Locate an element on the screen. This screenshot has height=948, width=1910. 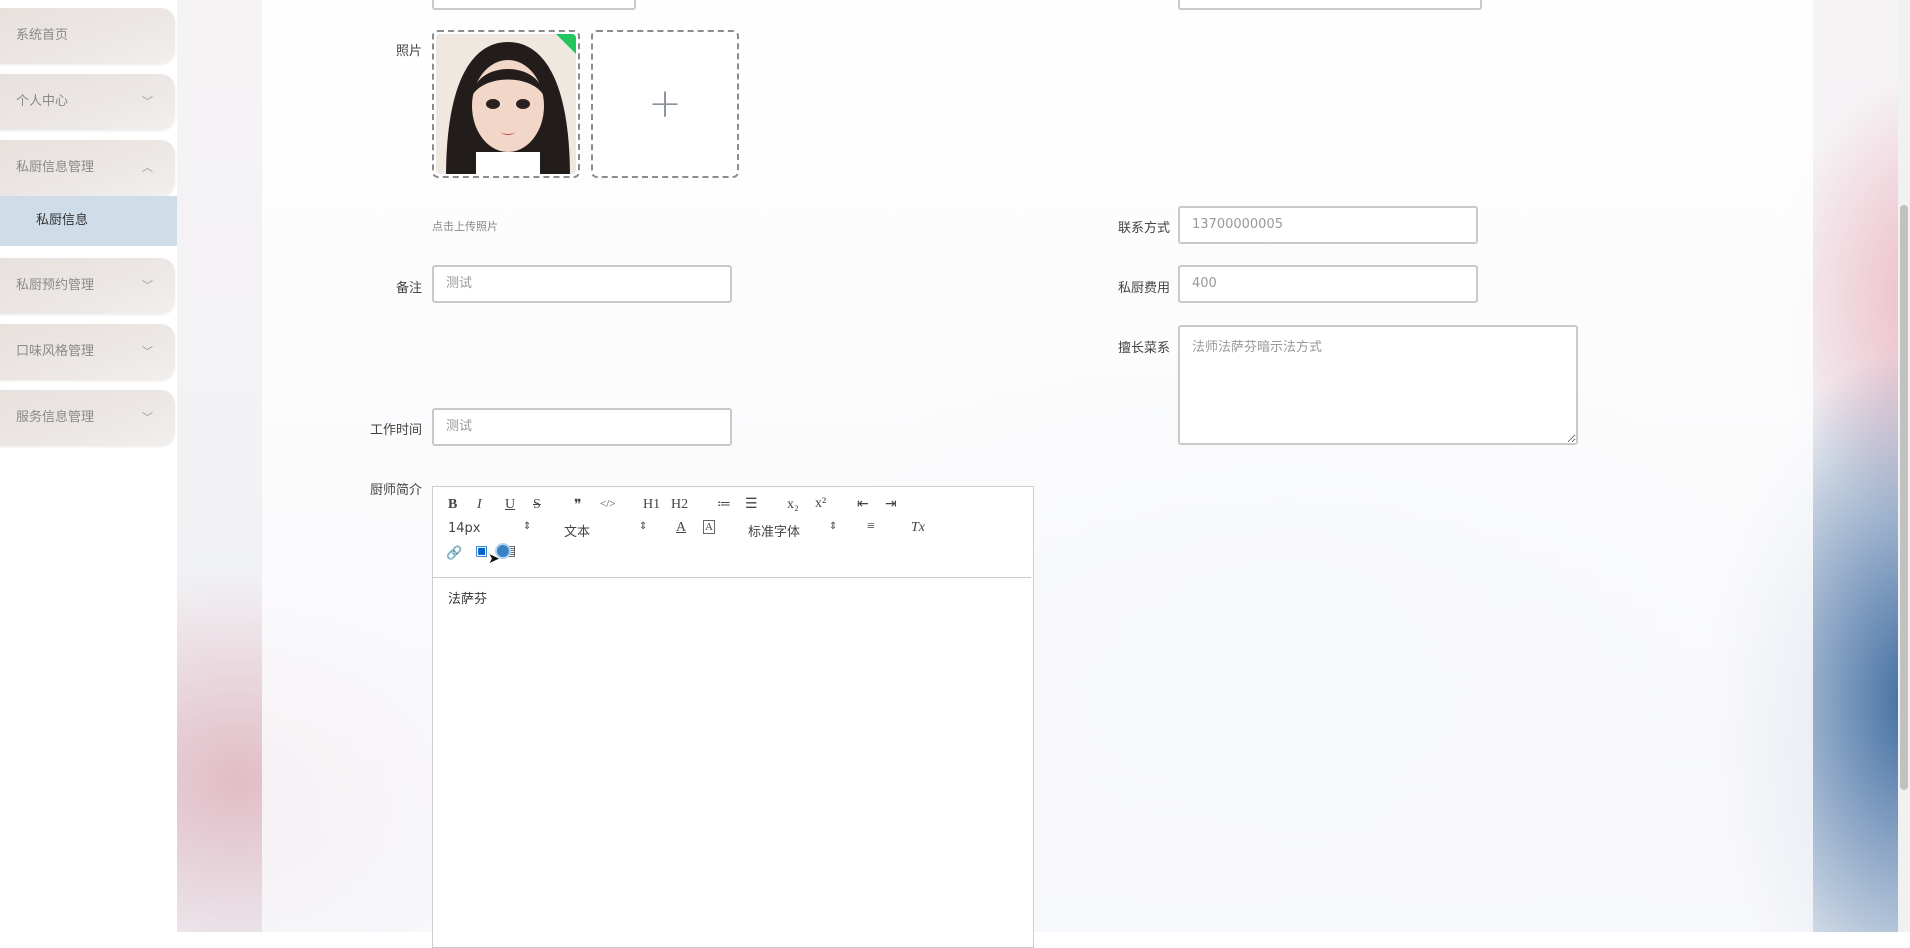
ordered-list-button: ≔ is located at coordinates (724, 504).